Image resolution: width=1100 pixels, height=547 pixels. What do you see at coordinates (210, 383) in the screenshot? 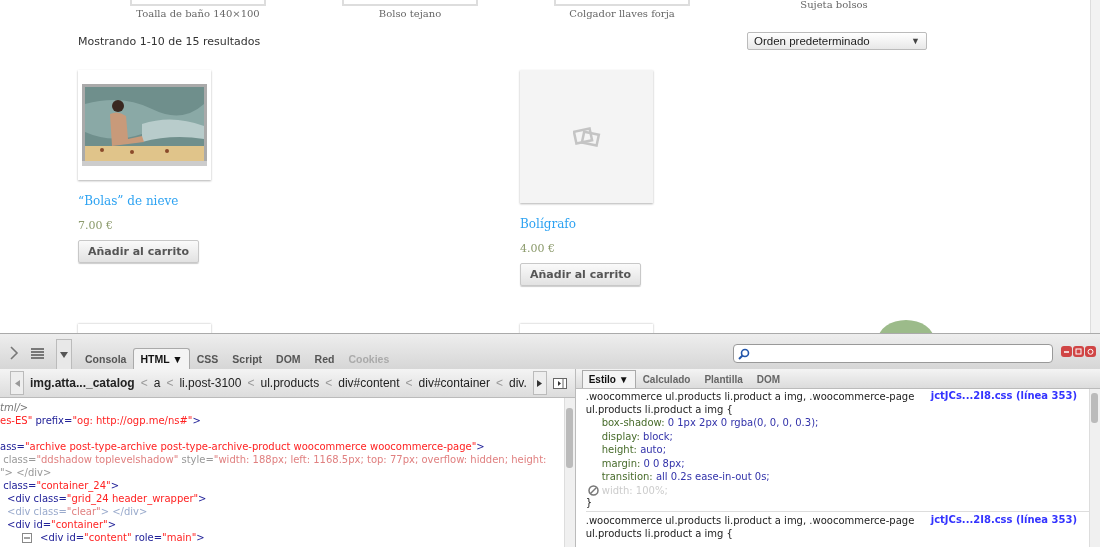
I see `breadcrumb: li.post-3100` at bounding box center [210, 383].